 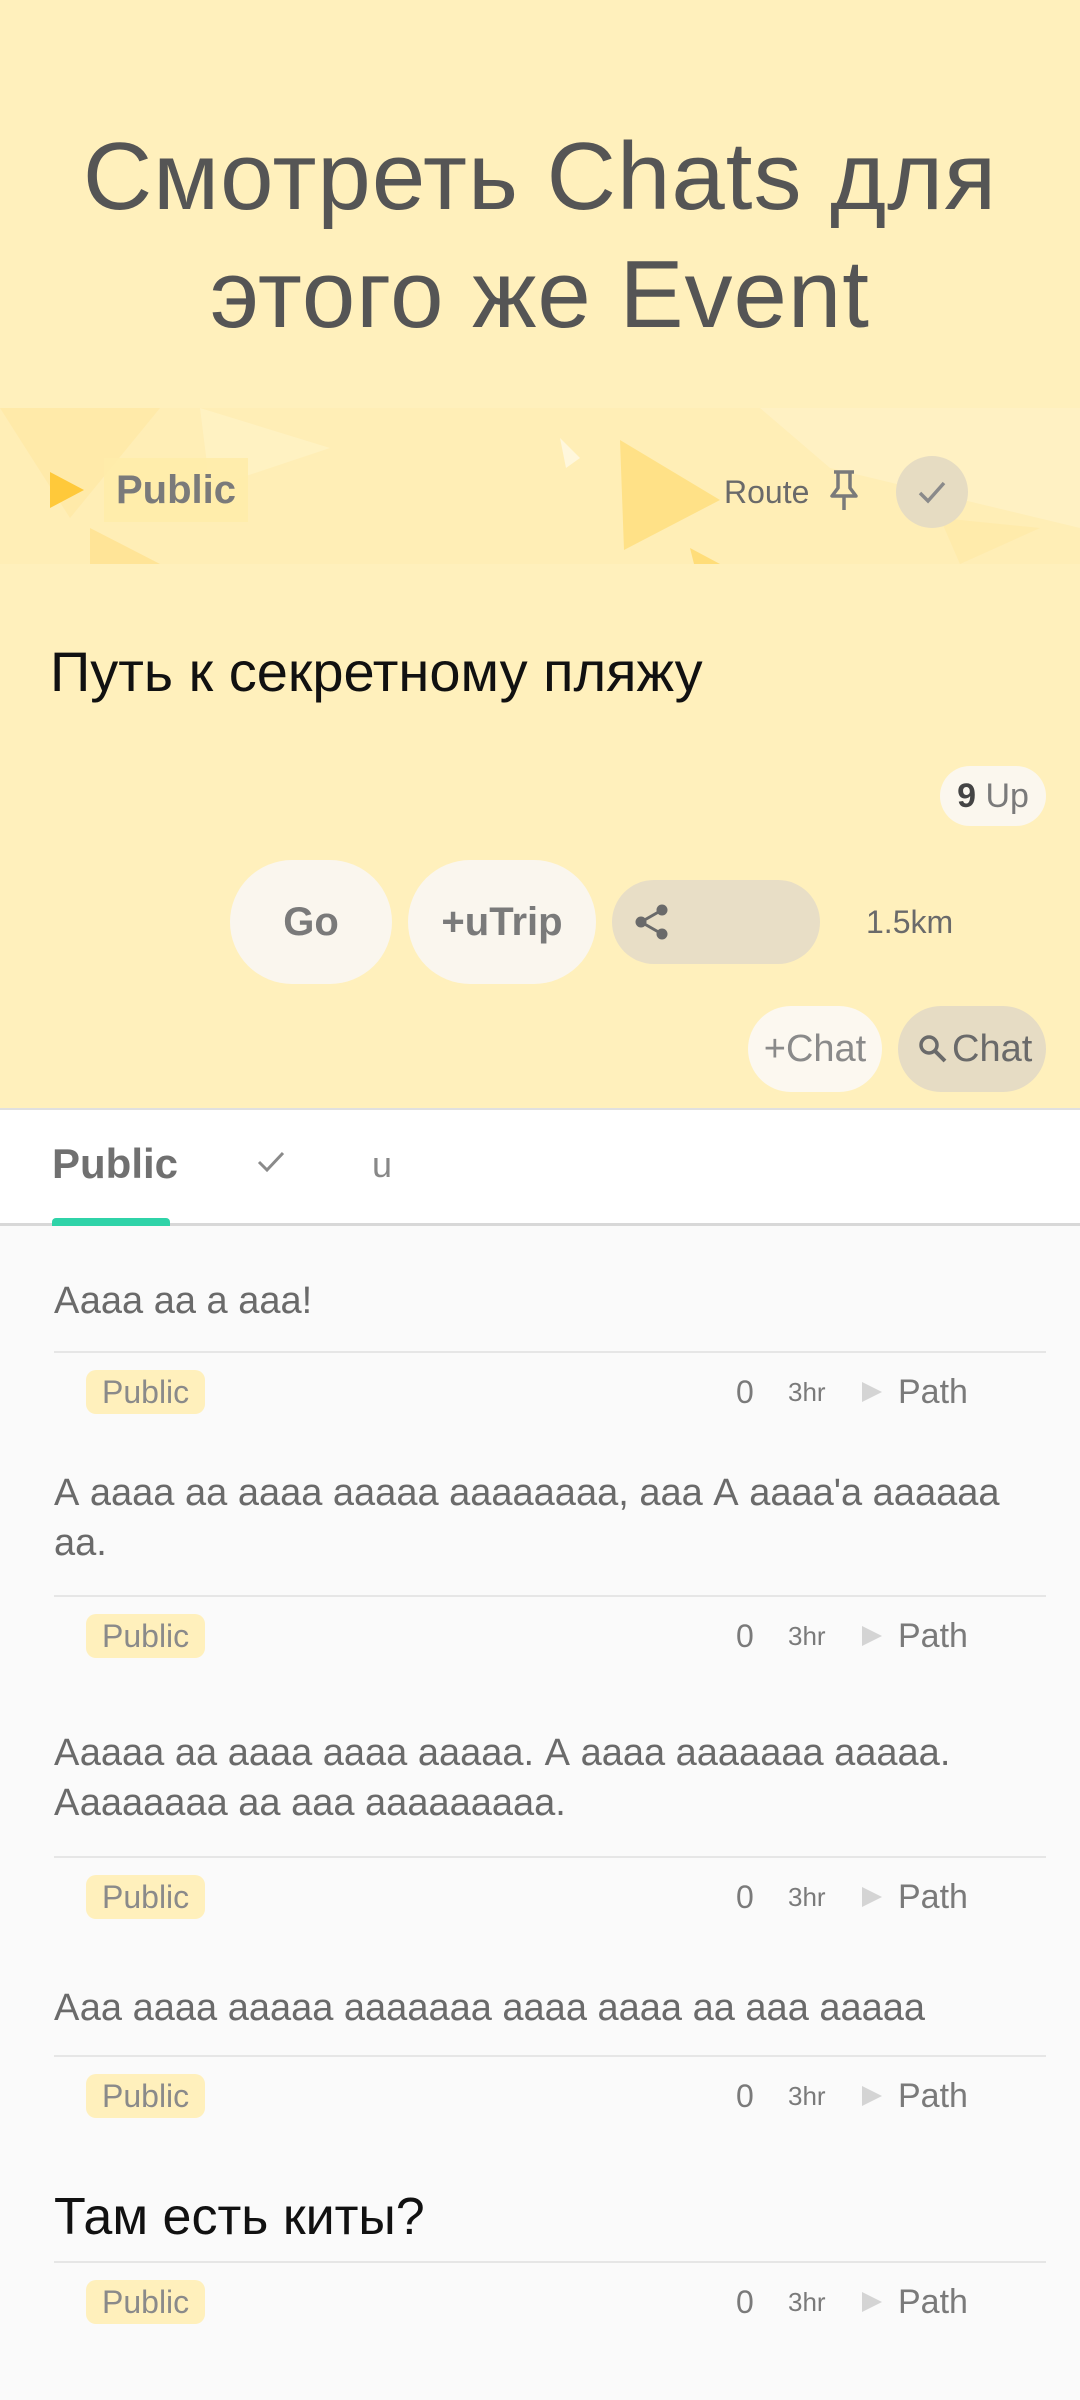 What do you see at coordinates (716, 922) in the screenshot?
I see `share-button` at bounding box center [716, 922].